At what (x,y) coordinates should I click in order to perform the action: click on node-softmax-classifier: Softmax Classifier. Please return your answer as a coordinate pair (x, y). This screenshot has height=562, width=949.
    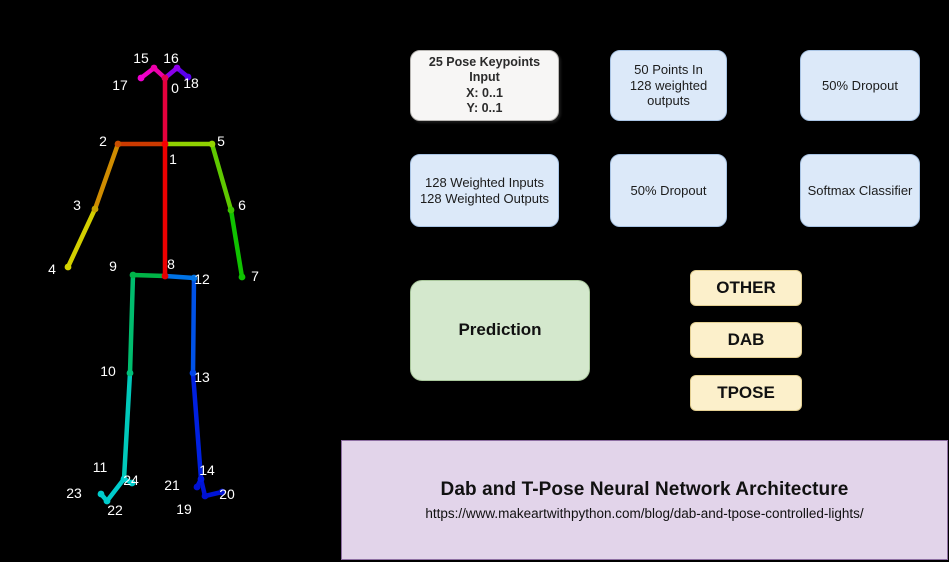
    Looking at the image, I should click on (860, 190).